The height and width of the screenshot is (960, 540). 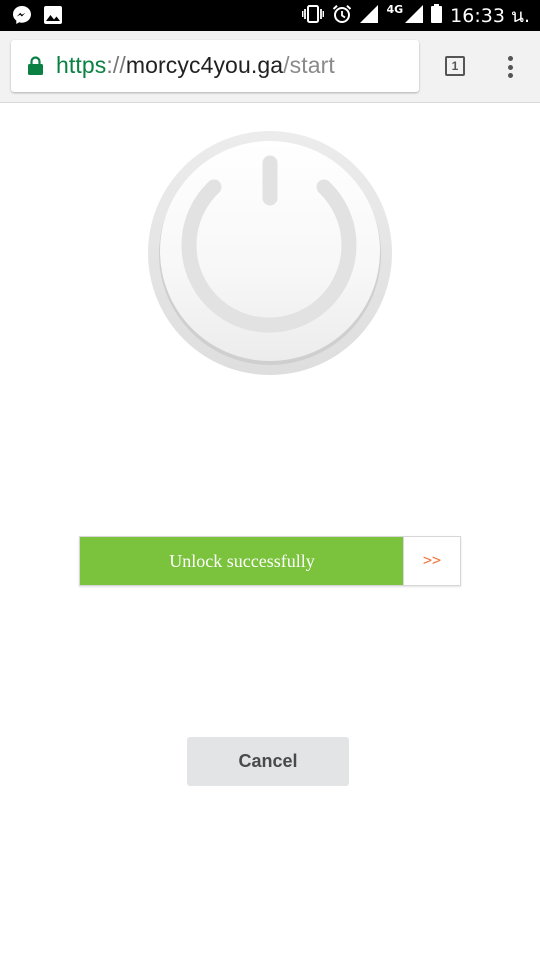 I want to click on messenger-icon, so click(x=22, y=17).